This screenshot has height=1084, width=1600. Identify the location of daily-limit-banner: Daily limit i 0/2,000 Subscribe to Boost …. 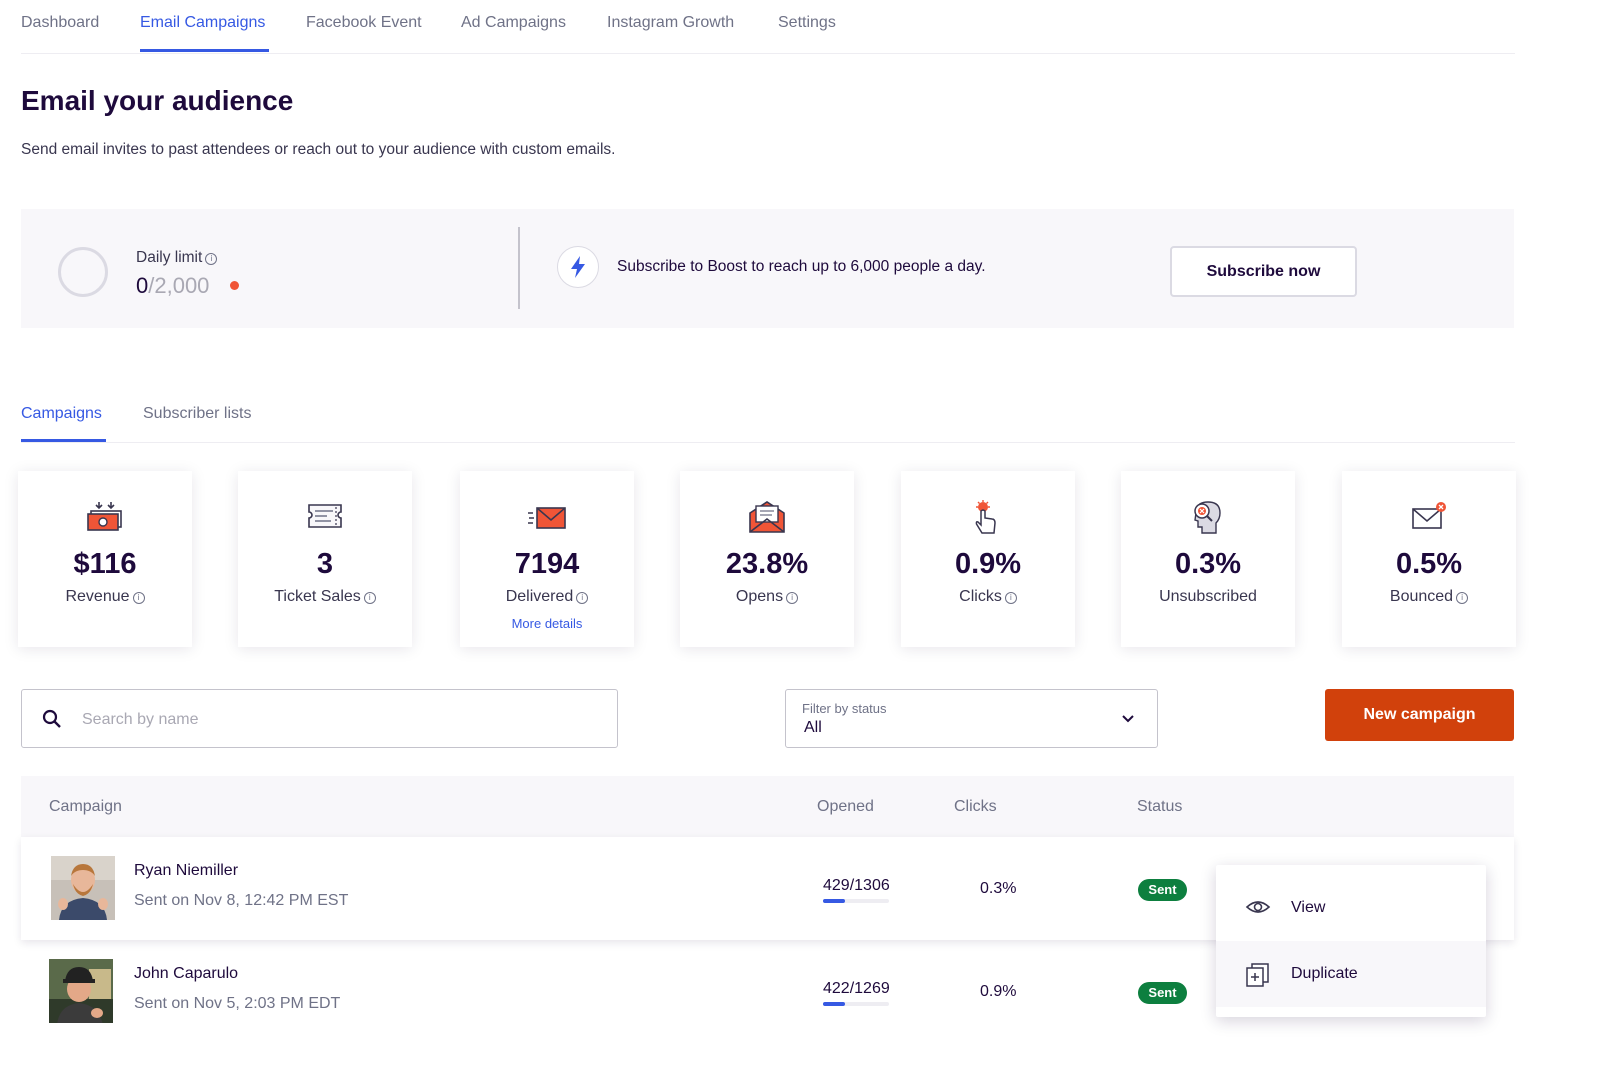
(767, 268).